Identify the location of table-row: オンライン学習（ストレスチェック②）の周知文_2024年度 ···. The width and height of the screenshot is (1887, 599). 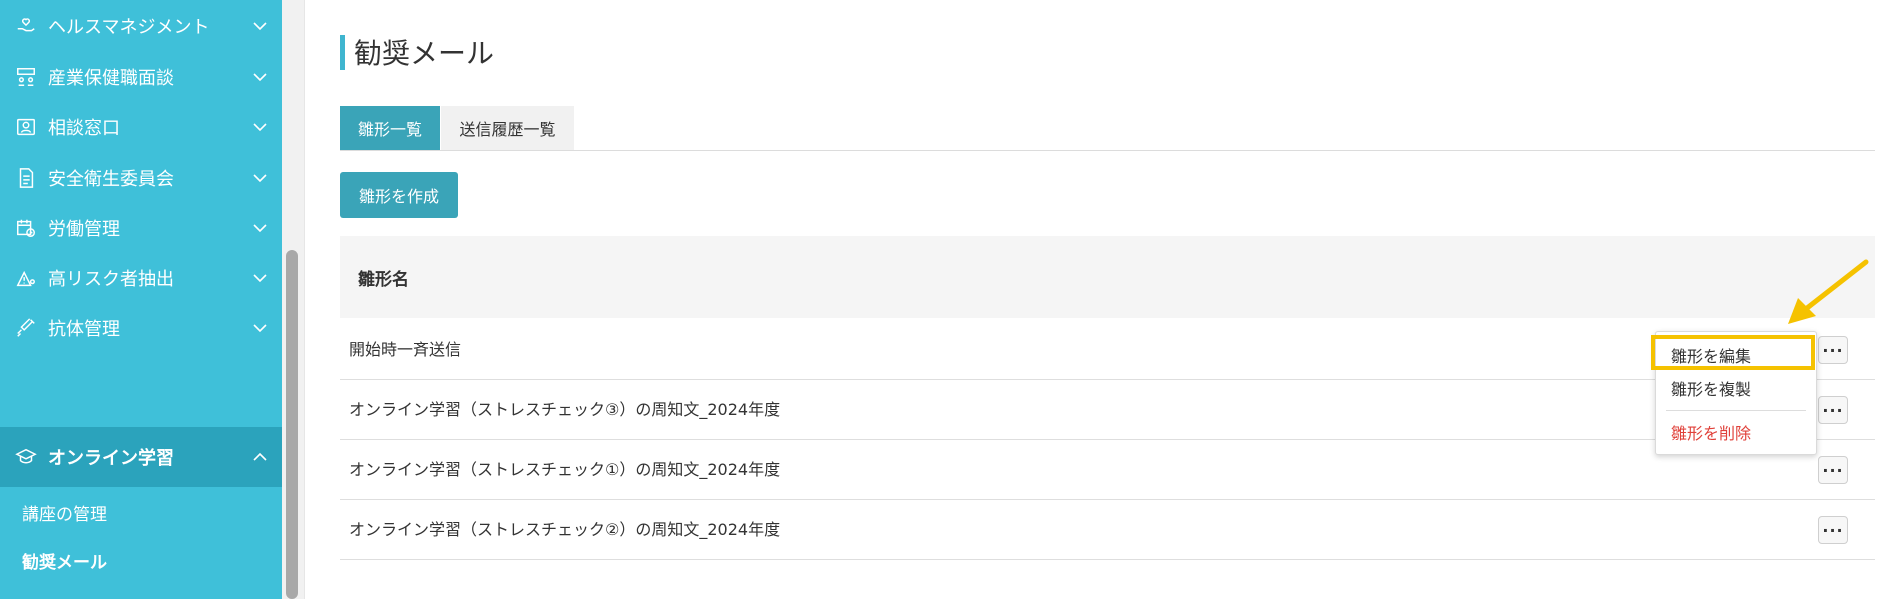
(1107, 530).